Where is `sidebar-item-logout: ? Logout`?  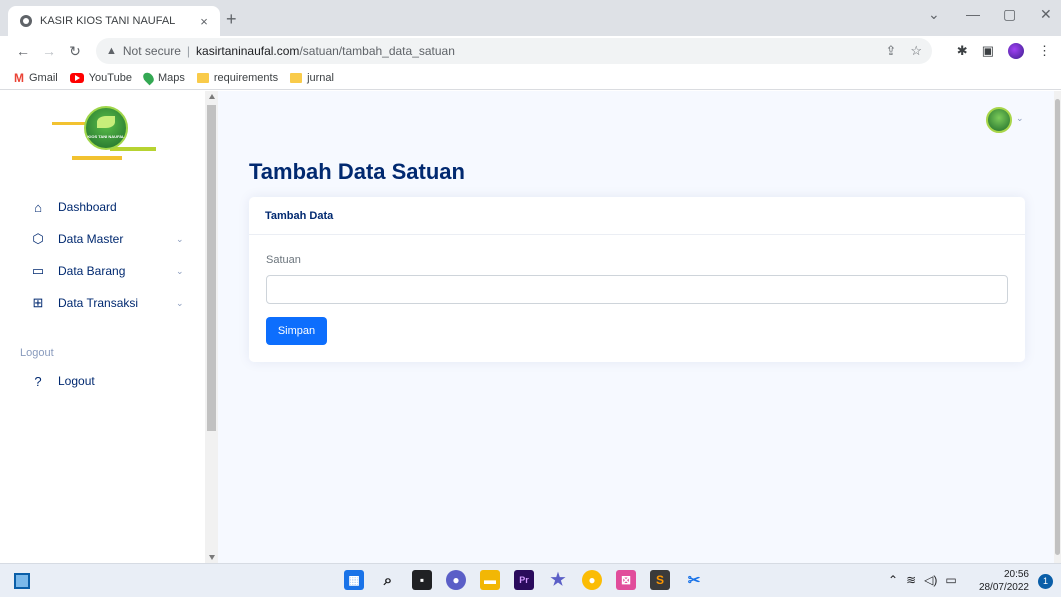 sidebar-item-logout: ? Logout is located at coordinates (102, 381).